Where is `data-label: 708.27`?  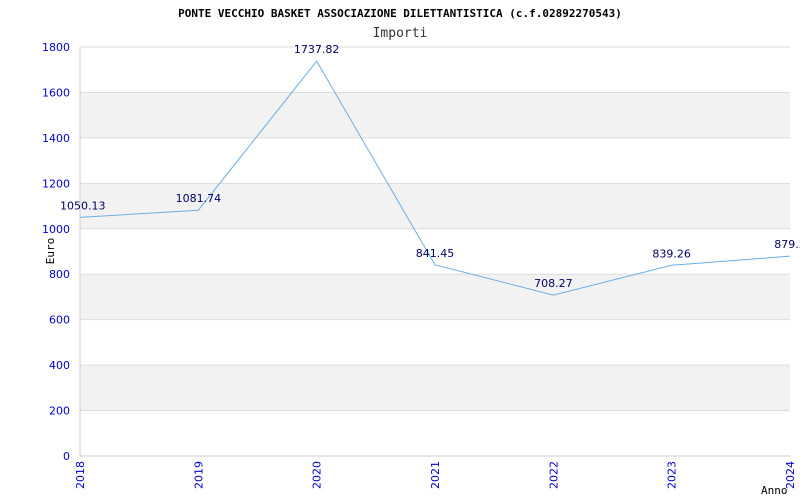 data-label: 708.27 is located at coordinates (553, 283).